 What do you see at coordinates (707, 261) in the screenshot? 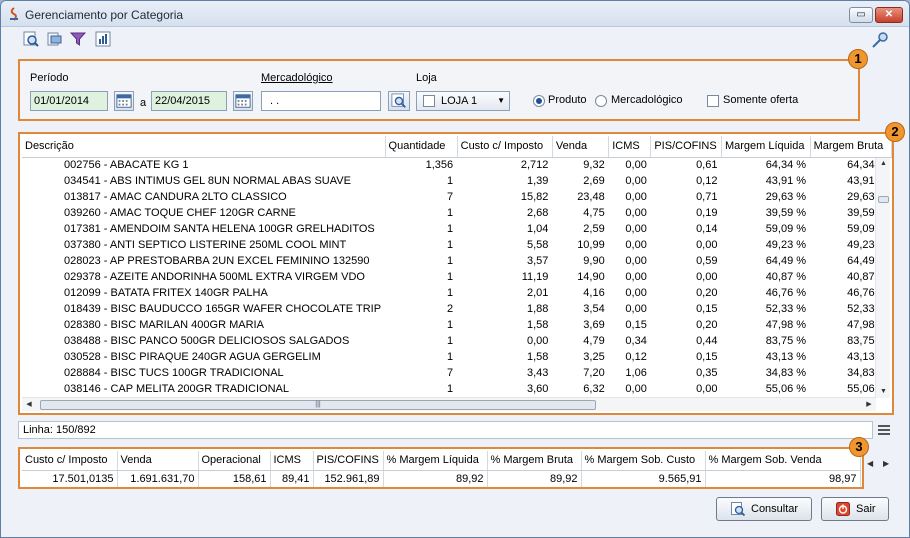
I see `cell-value: 0,59` at bounding box center [707, 261].